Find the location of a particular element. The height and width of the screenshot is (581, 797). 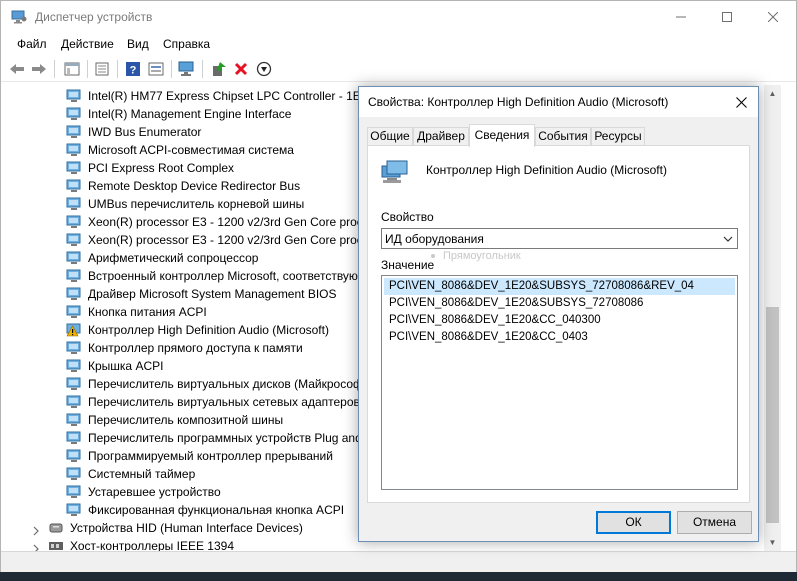

property-select-value: ИД оборудования is located at coordinates (434, 239).